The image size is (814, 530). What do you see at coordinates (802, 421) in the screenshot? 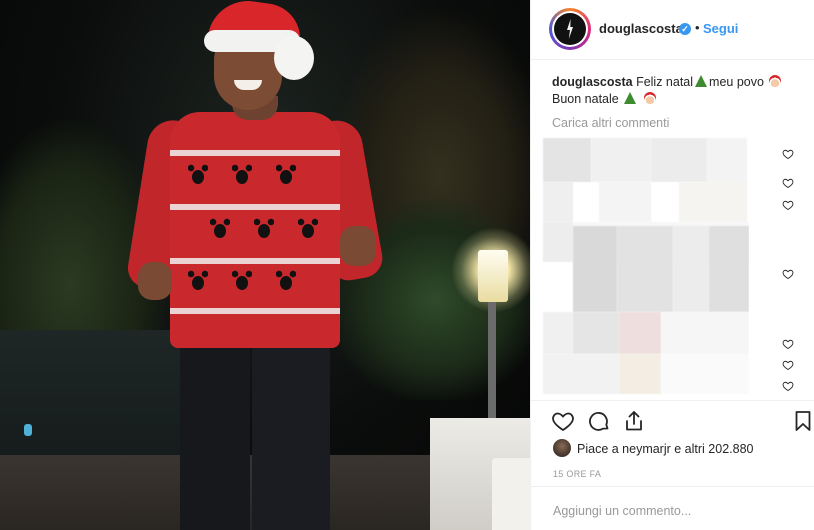
I see `bookmark-icon` at bounding box center [802, 421].